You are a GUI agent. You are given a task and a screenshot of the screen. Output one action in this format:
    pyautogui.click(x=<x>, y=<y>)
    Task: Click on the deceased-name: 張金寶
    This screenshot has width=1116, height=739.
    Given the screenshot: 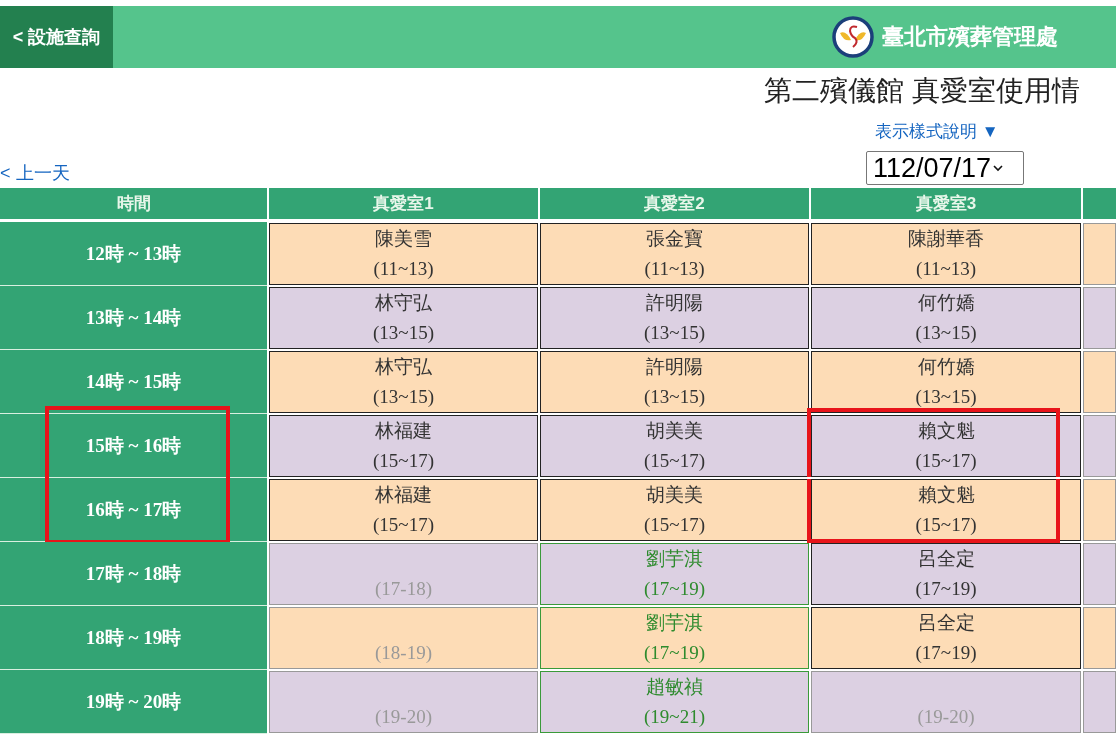 What is the action you would take?
    pyautogui.click(x=674, y=239)
    